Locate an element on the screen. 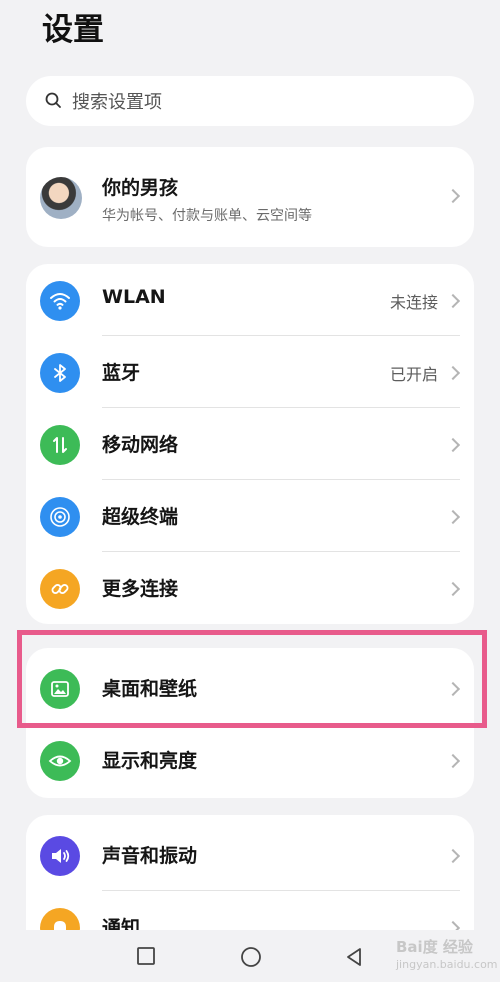 The height and width of the screenshot is (982, 500). recent-apps-button is located at coordinates (146, 956).